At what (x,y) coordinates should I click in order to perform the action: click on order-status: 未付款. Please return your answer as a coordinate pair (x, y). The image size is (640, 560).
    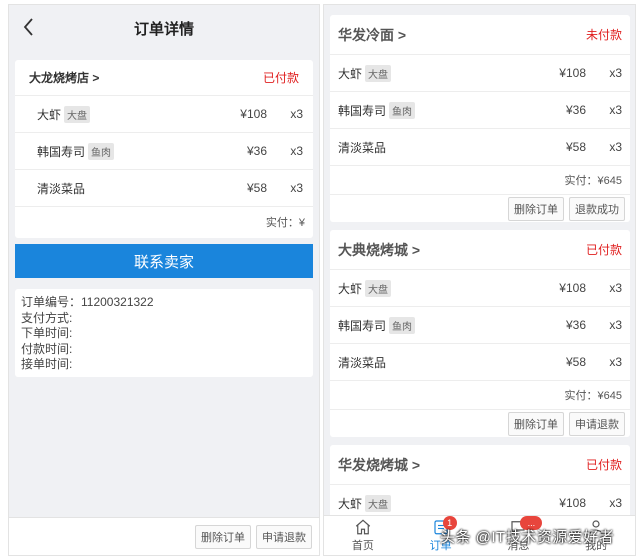
    Looking at the image, I should click on (603, 35).